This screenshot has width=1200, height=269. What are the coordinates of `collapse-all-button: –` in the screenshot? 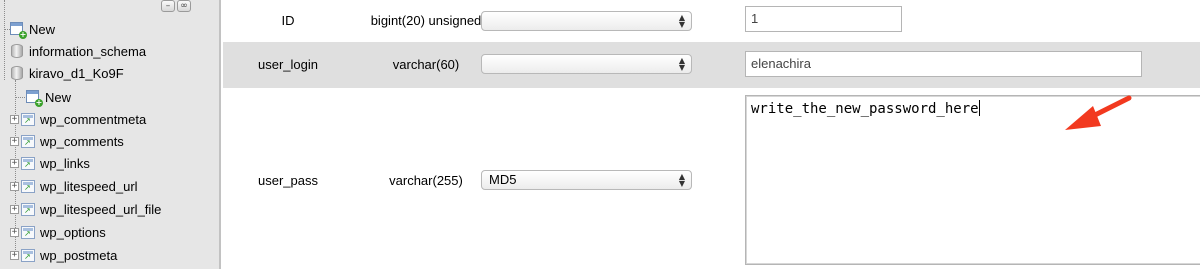 It's located at (168, 6).